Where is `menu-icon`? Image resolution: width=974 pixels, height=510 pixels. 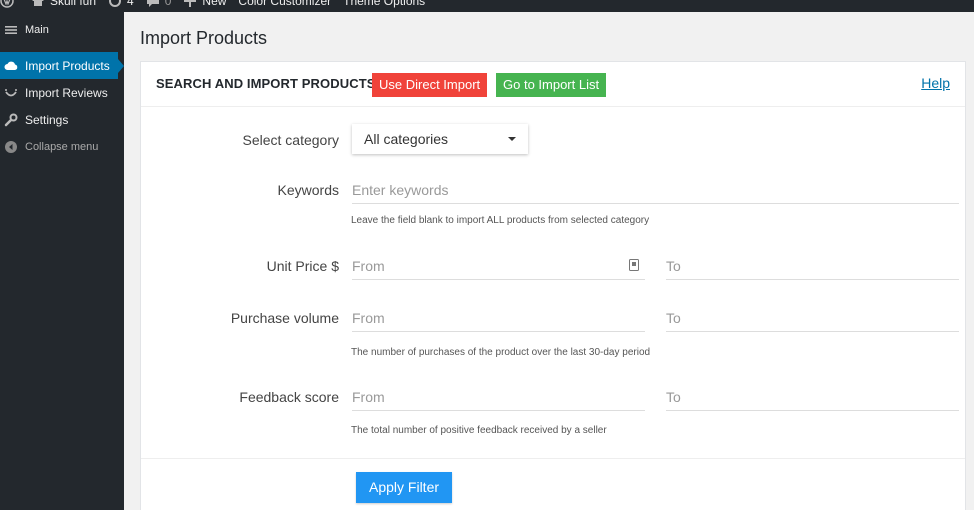 menu-icon is located at coordinates (11, 30).